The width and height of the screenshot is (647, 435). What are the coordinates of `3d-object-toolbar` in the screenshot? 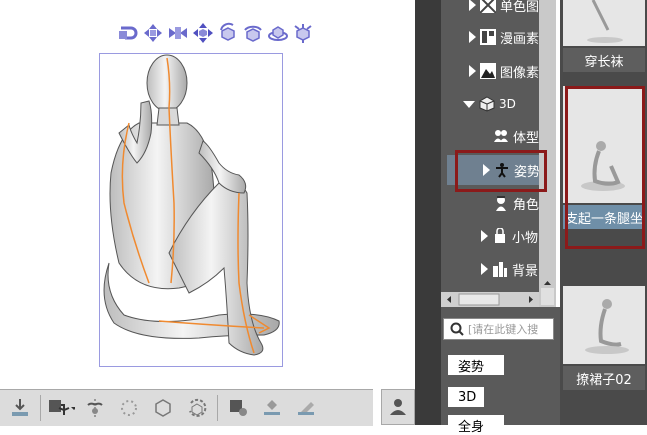 It's located at (186, 407).